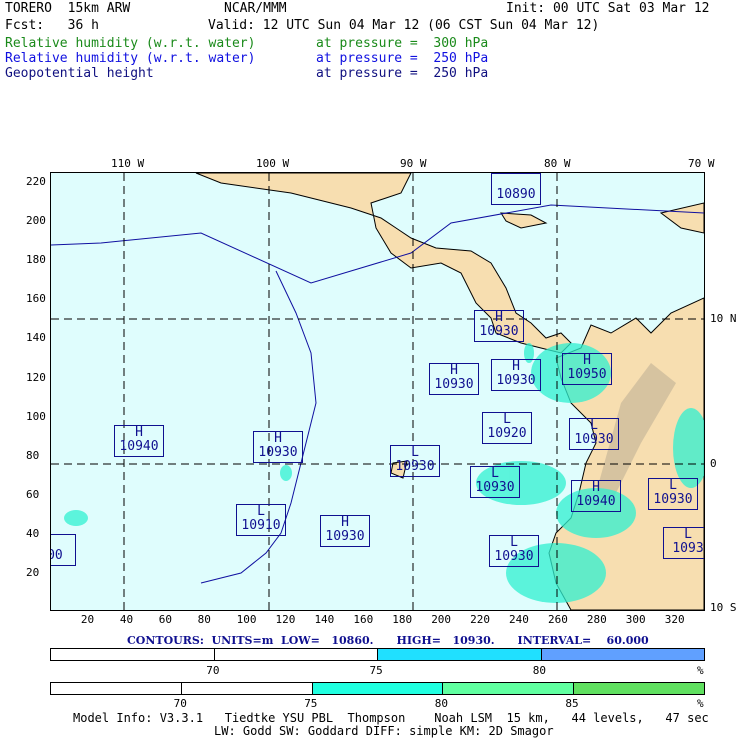 This screenshot has width=740, height=740. Describe the element at coordinates (36, 299) in the screenshot. I see `y-tick-label: 160` at that location.